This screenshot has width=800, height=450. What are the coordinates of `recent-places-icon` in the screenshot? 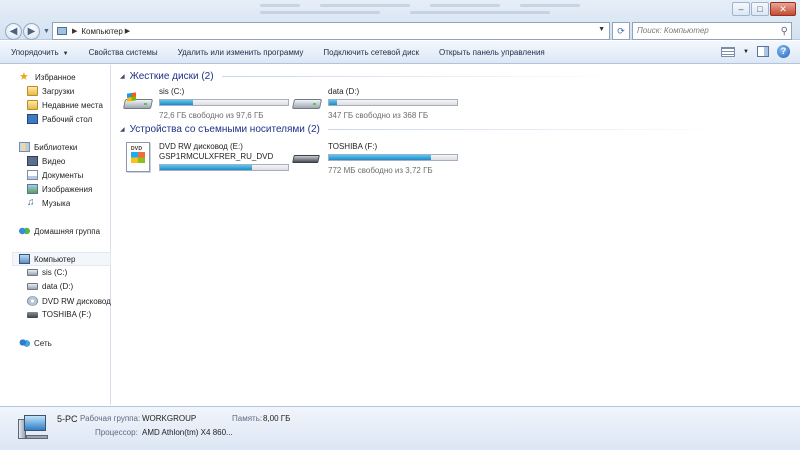 It's located at (32, 105).